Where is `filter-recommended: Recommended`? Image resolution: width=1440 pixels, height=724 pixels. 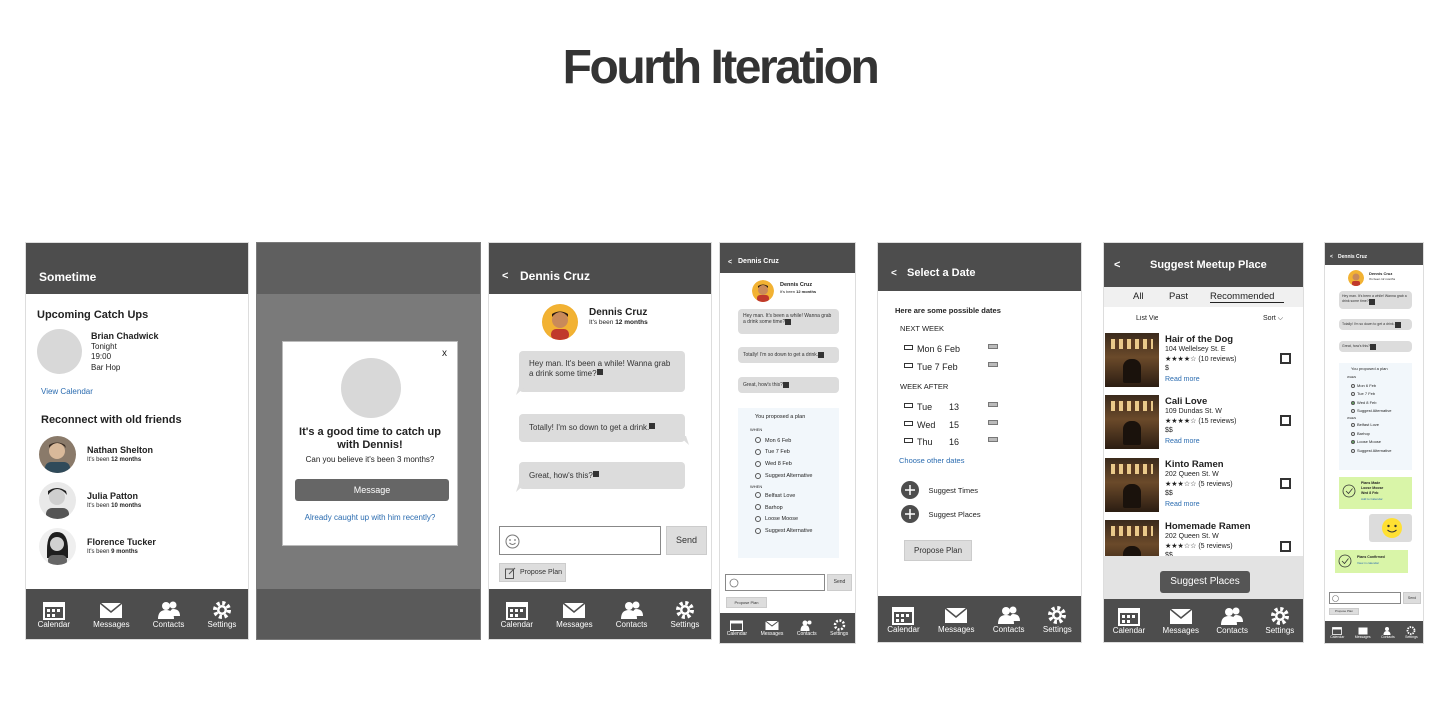 filter-recommended: Recommended is located at coordinates (1247, 297).